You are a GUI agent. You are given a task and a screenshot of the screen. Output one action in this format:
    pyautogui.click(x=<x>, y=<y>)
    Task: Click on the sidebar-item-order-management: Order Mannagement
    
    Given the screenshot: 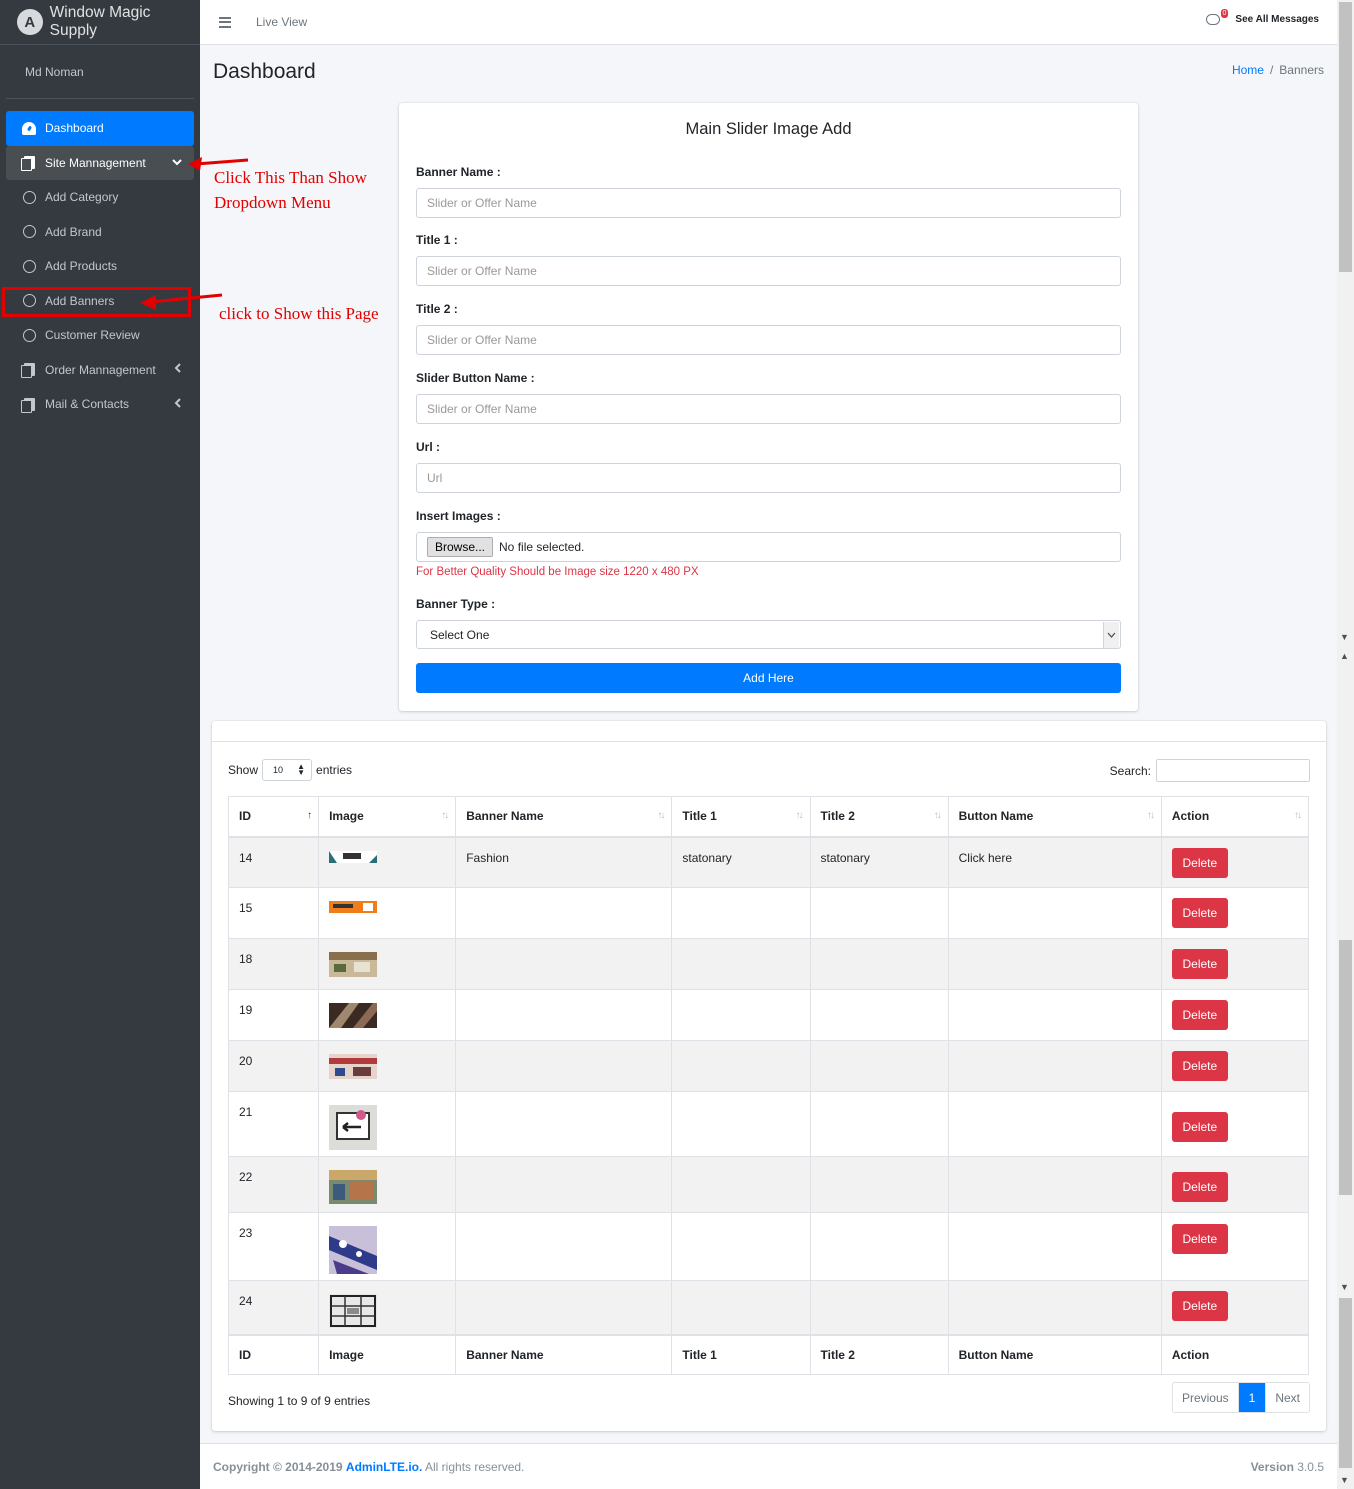 What is the action you would take?
    pyautogui.click(x=100, y=370)
    